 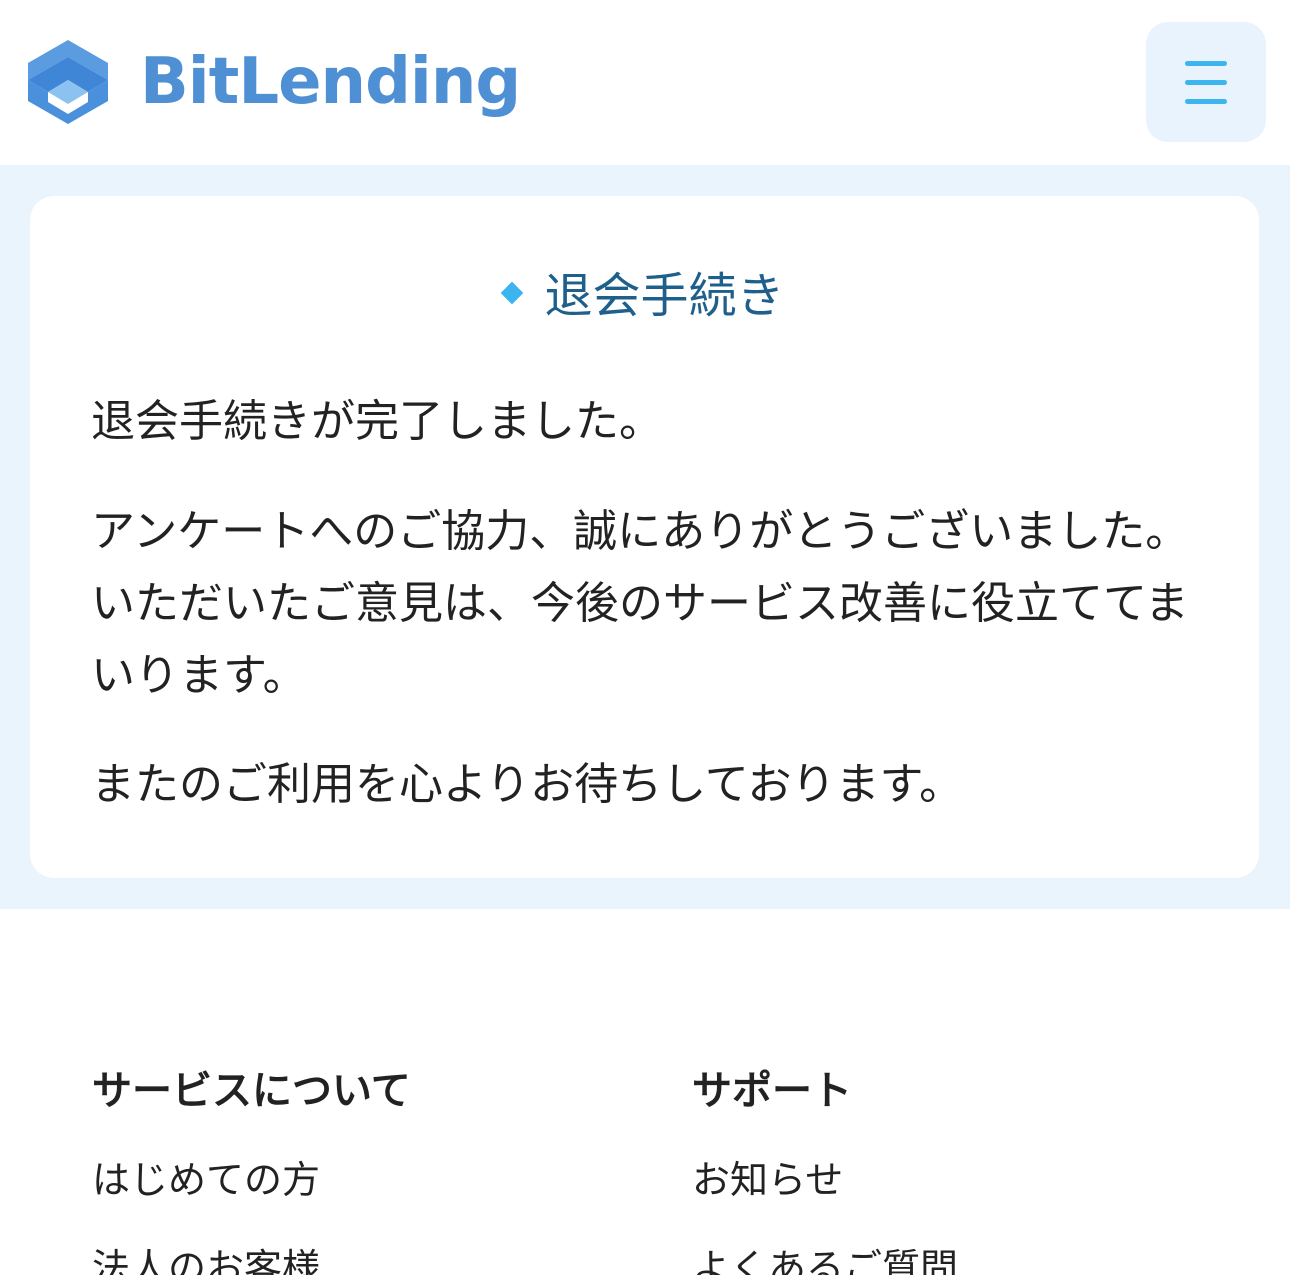 What do you see at coordinates (825, 1259) in the screenshot?
I see `footer-link-faq: よくあるご質問` at bounding box center [825, 1259].